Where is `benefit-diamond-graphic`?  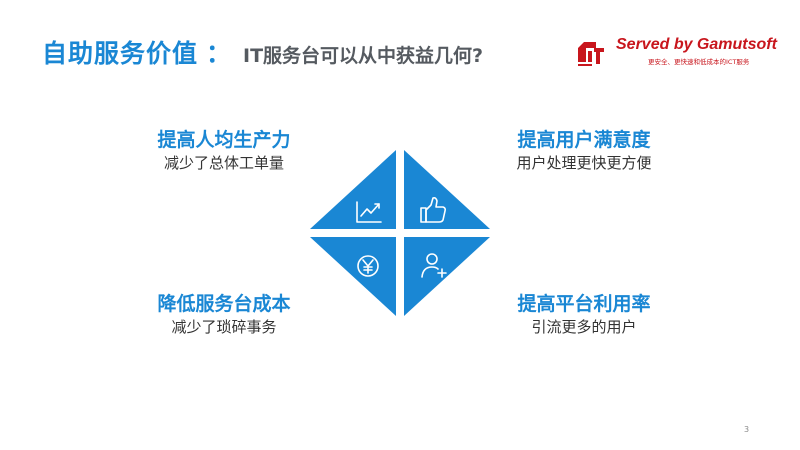 benefit-diamond-graphic is located at coordinates (400, 233).